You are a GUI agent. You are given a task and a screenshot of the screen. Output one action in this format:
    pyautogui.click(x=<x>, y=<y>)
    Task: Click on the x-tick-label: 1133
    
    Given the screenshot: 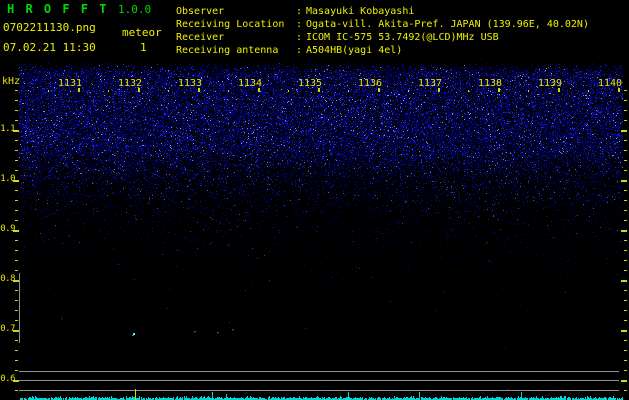 What is the action you would take?
    pyautogui.click(x=190, y=83)
    